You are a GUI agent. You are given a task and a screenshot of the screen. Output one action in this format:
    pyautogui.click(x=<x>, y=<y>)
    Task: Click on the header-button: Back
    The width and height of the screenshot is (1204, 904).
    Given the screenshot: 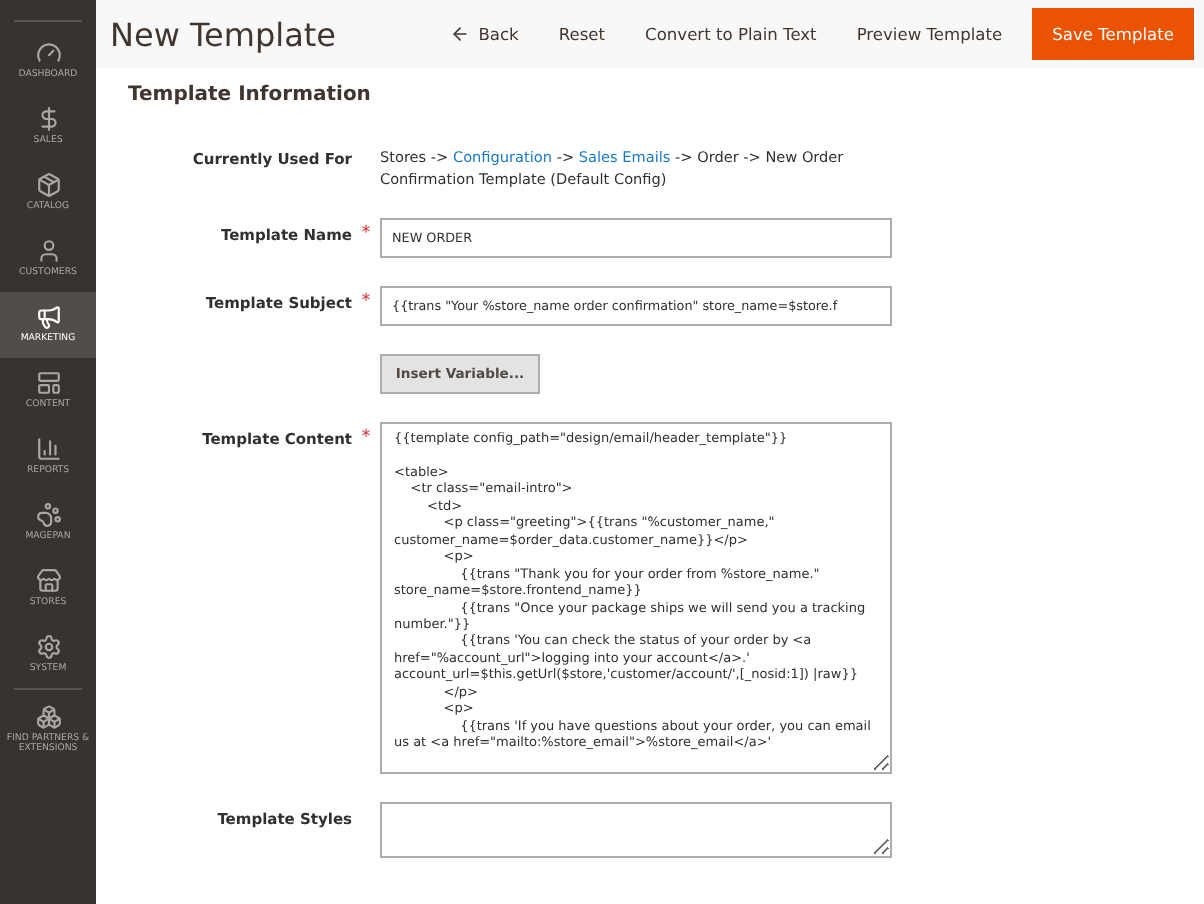 What is the action you would take?
    pyautogui.click(x=484, y=34)
    